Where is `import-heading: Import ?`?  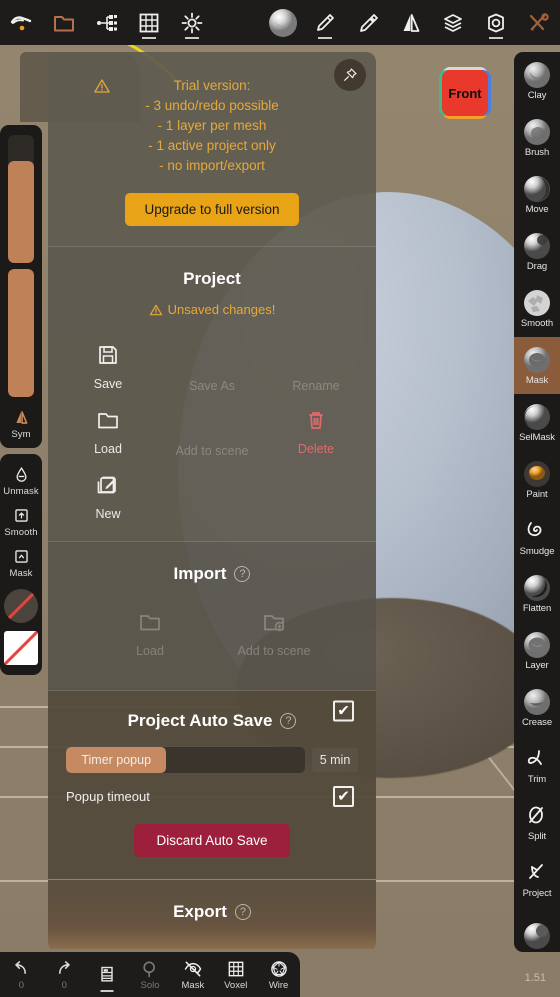
import-heading: Import ? is located at coordinates (212, 563).